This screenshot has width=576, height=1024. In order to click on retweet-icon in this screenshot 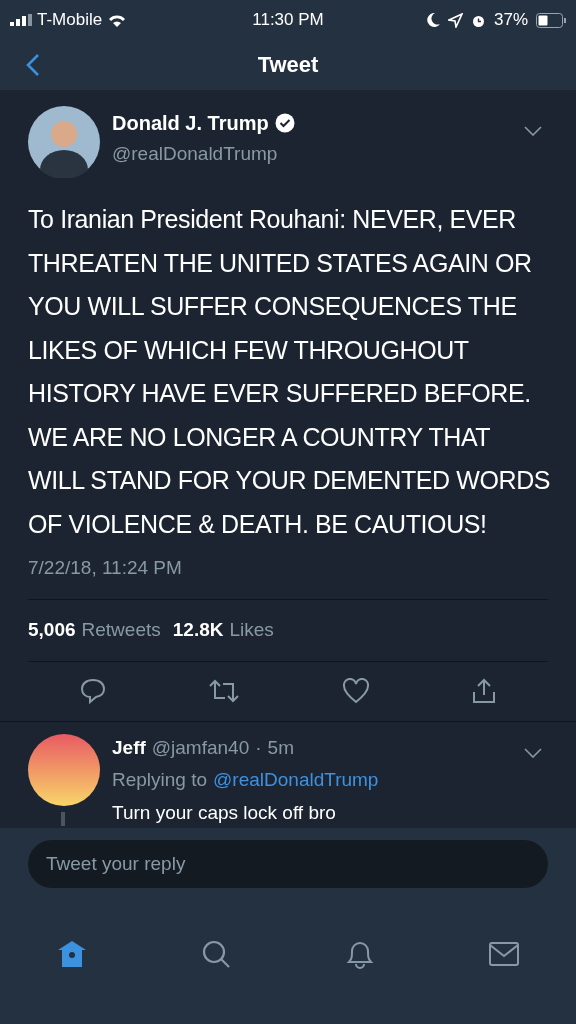, I will do `click(224, 691)`.